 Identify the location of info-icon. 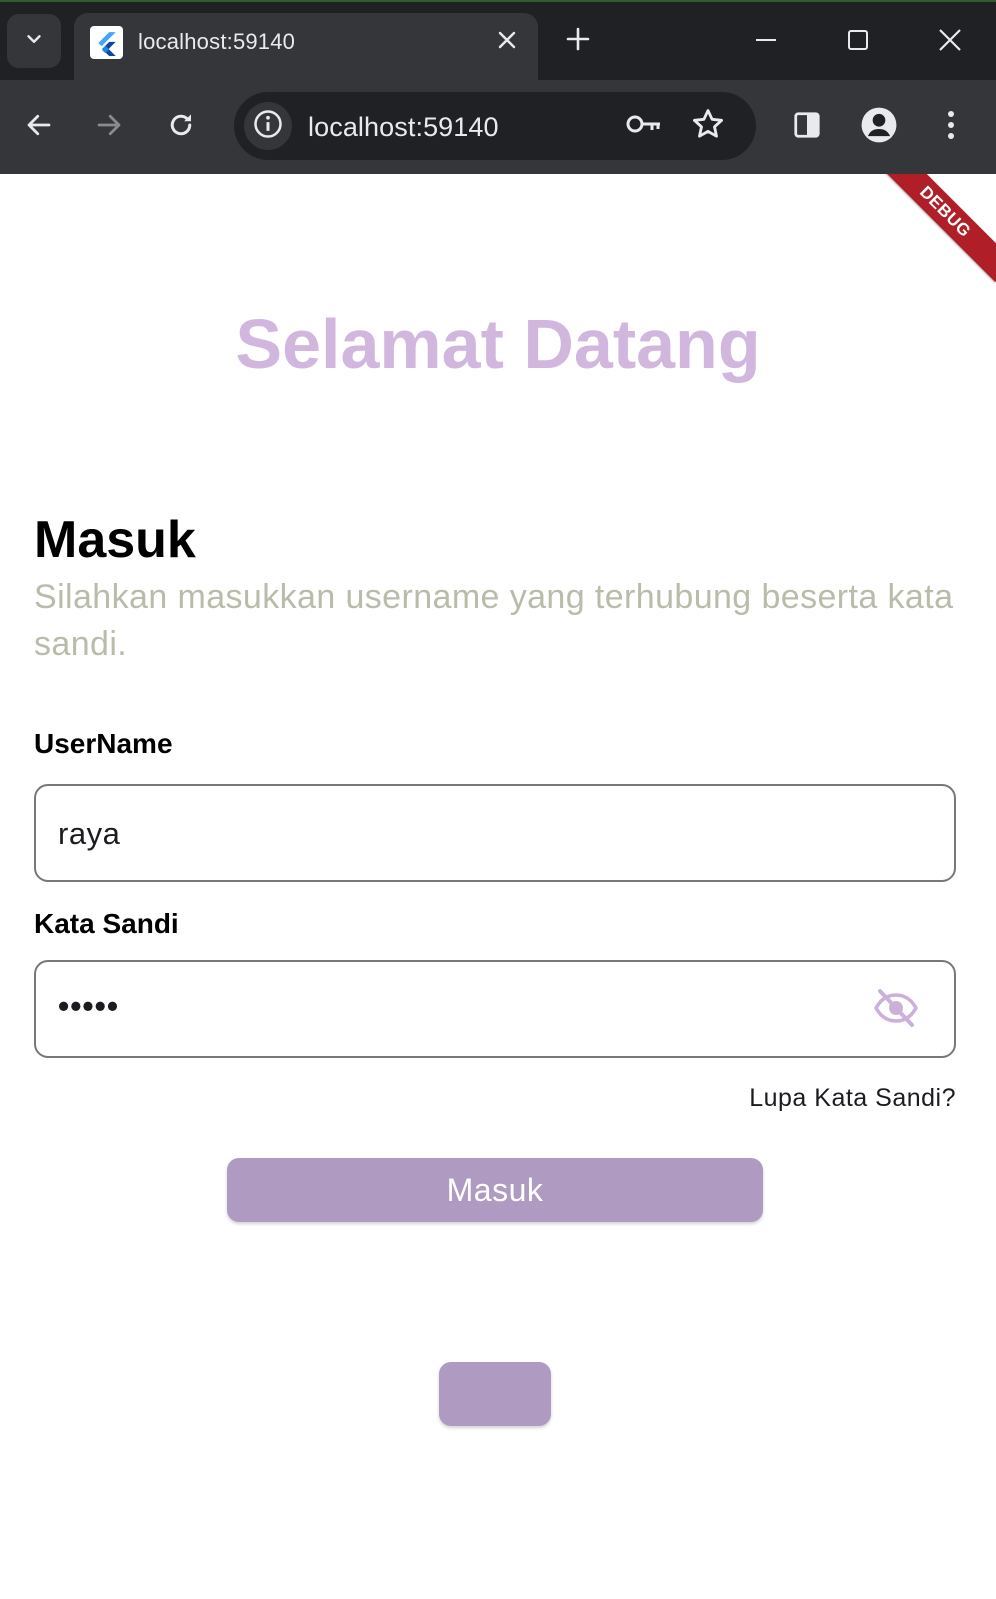
(268, 126).